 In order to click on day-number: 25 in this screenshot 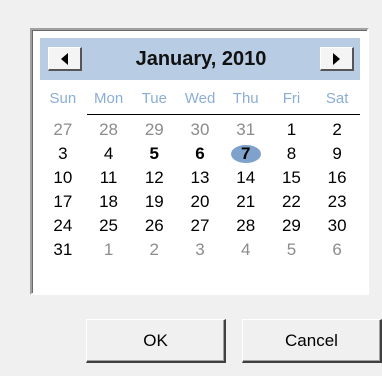, I will do `click(109, 225)`.